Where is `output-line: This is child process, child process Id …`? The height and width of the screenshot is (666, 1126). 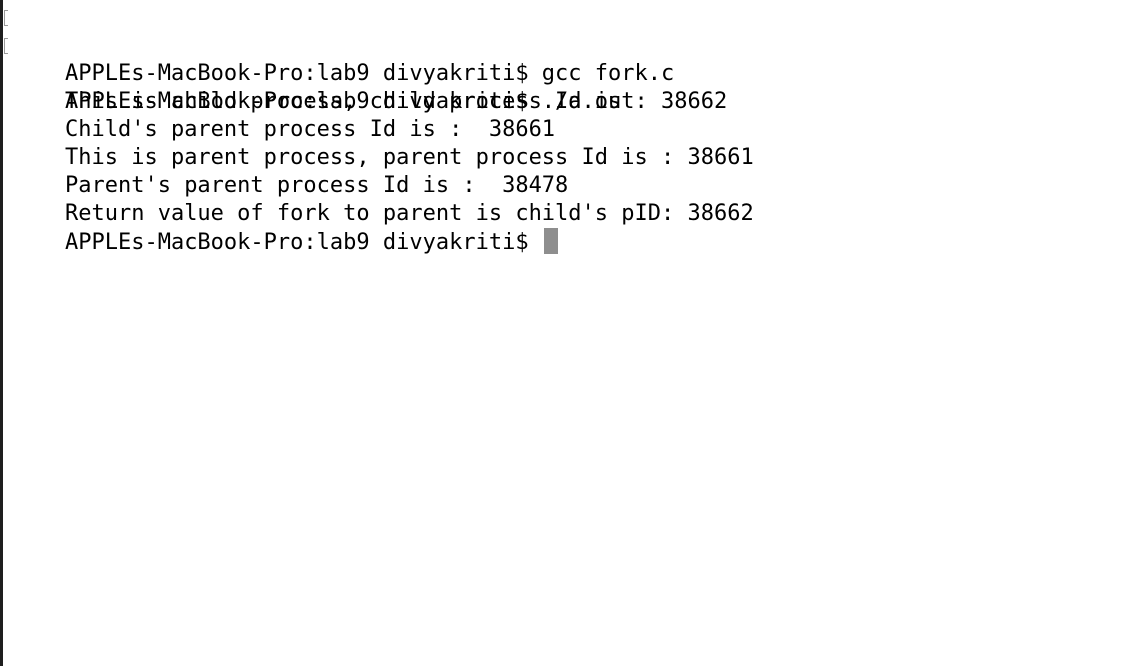
output-line: This is child process, child process Id … is located at coordinates (564, 87).